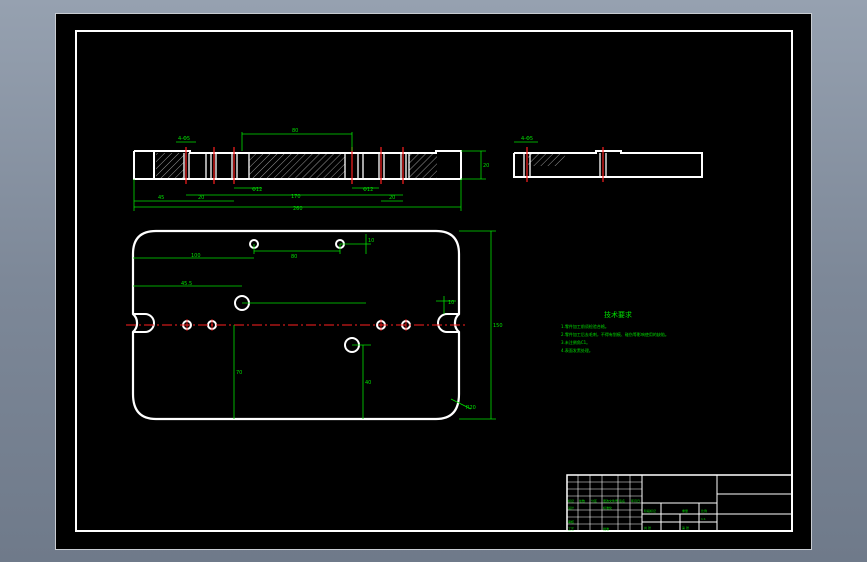  What do you see at coordinates (606, 528) in the screenshot?
I see `title-cell: 批准` at bounding box center [606, 528].